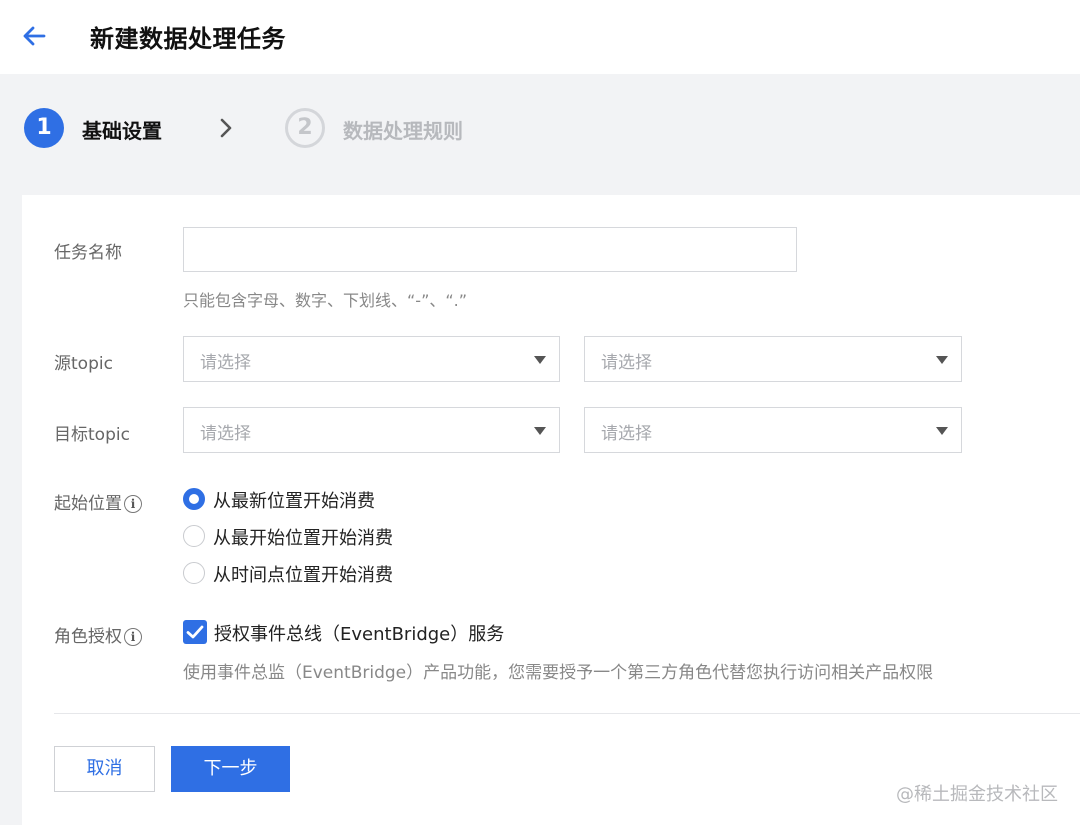  Describe the element at coordinates (34, 36) in the screenshot. I see `arrow-left-icon` at that location.